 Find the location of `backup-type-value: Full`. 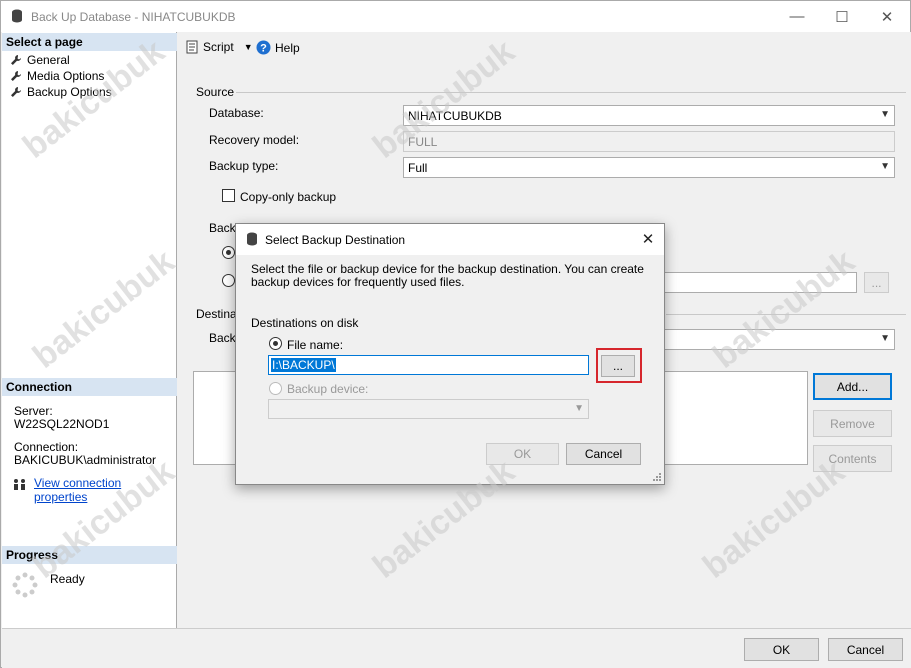

backup-type-value: Full is located at coordinates (418, 168).